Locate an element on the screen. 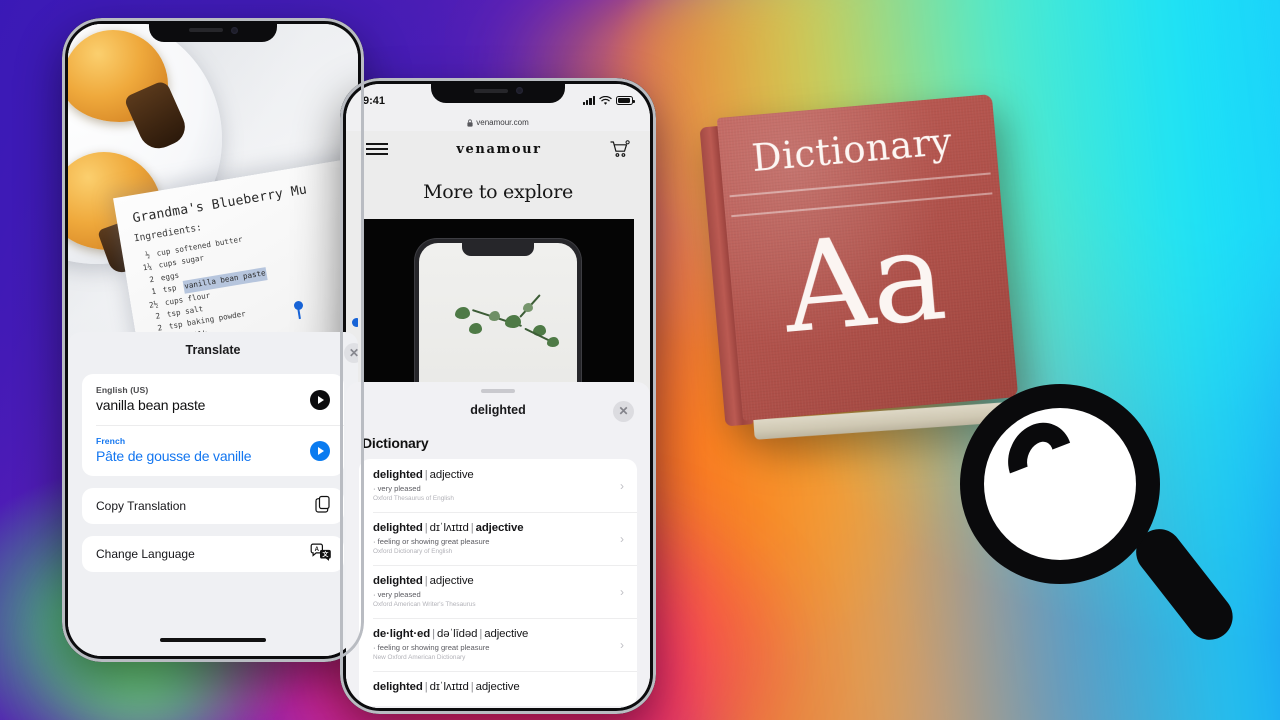 The height and width of the screenshot is (720, 1280). translation-target-row: French Pâte de gousse de vanille is located at coordinates (213, 450).